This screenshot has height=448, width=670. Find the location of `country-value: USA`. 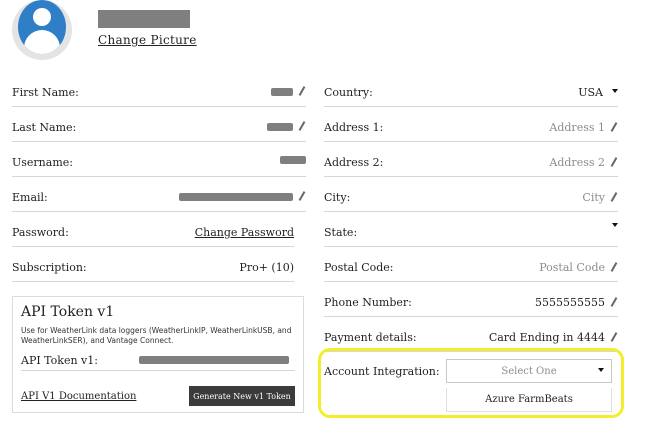

country-value: USA is located at coordinates (590, 92).